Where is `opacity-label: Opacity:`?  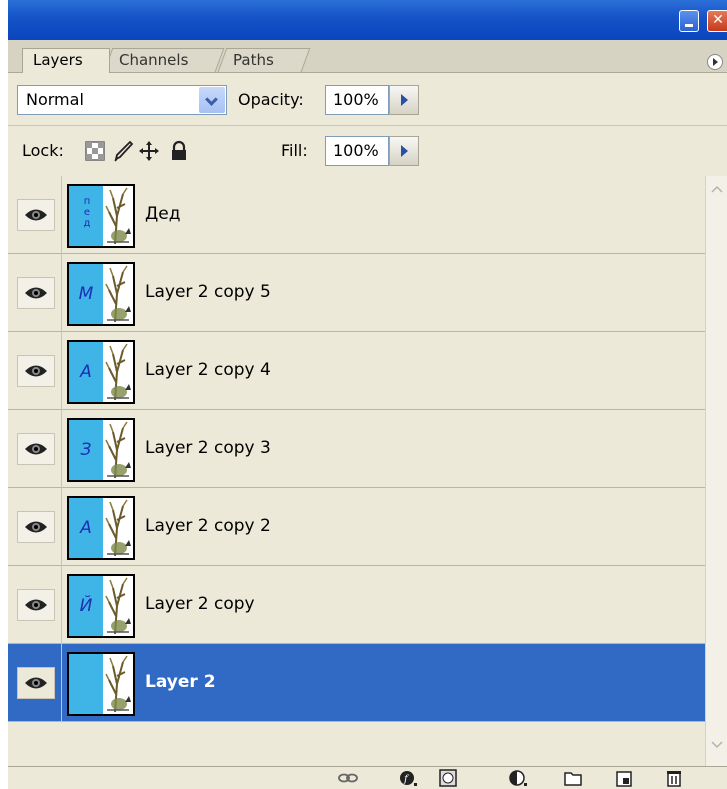
opacity-label: Opacity: is located at coordinates (271, 99).